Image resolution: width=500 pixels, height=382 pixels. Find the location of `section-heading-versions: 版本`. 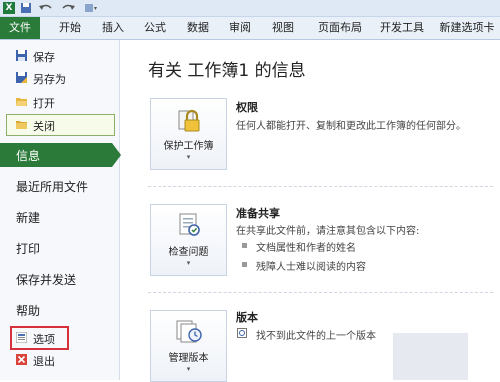

section-heading-versions: 版本 is located at coordinates (247, 317).